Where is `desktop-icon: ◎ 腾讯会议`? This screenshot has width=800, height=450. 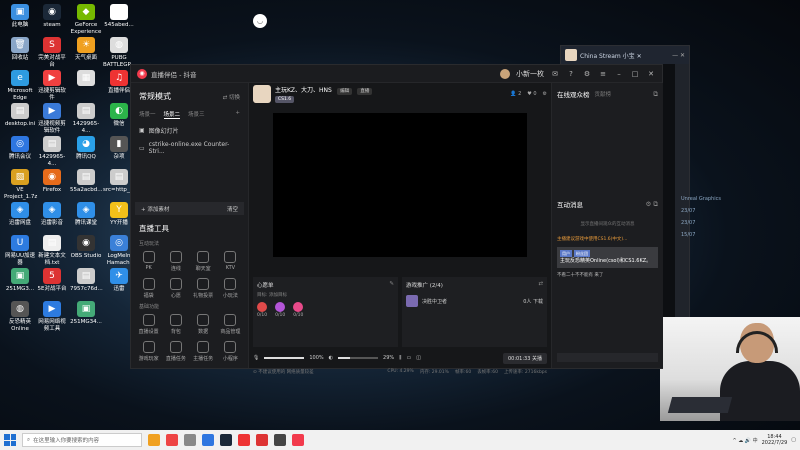 desktop-icon: ◎ 腾讯会议 is located at coordinates (20, 148).